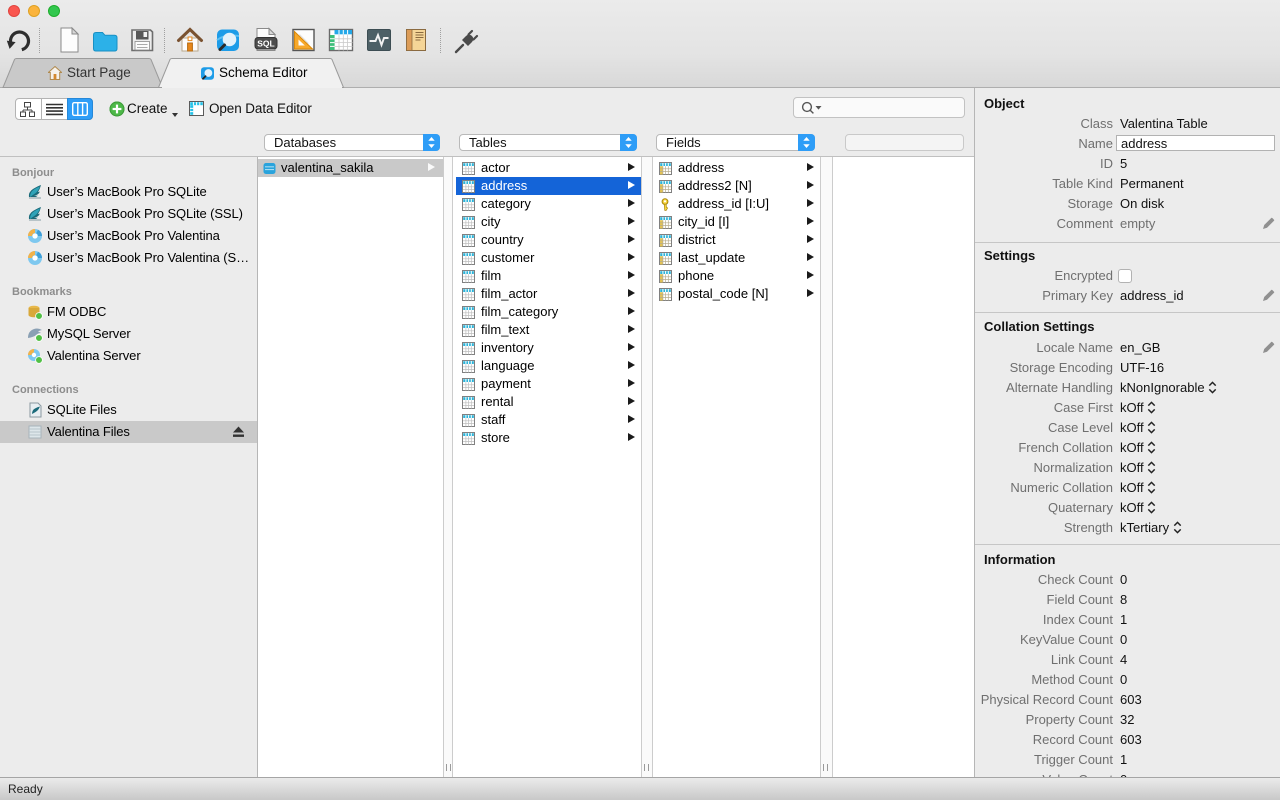 The width and height of the screenshot is (1280, 800). What do you see at coordinates (265, 44) in the screenshot?
I see `svg-text: SQL` at bounding box center [265, 44].